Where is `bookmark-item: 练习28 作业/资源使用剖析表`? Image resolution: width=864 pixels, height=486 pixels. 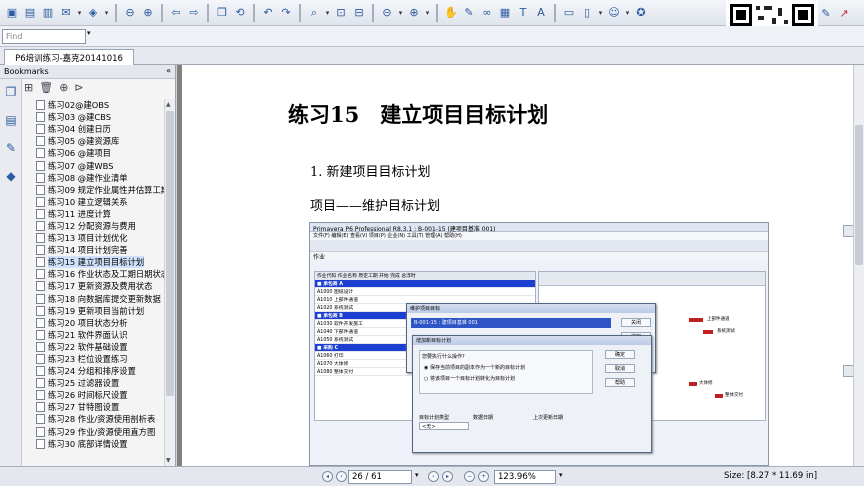
bookmark-item: 练习28 作业/资源使用剖析表 is located at coordinates (94, 419).